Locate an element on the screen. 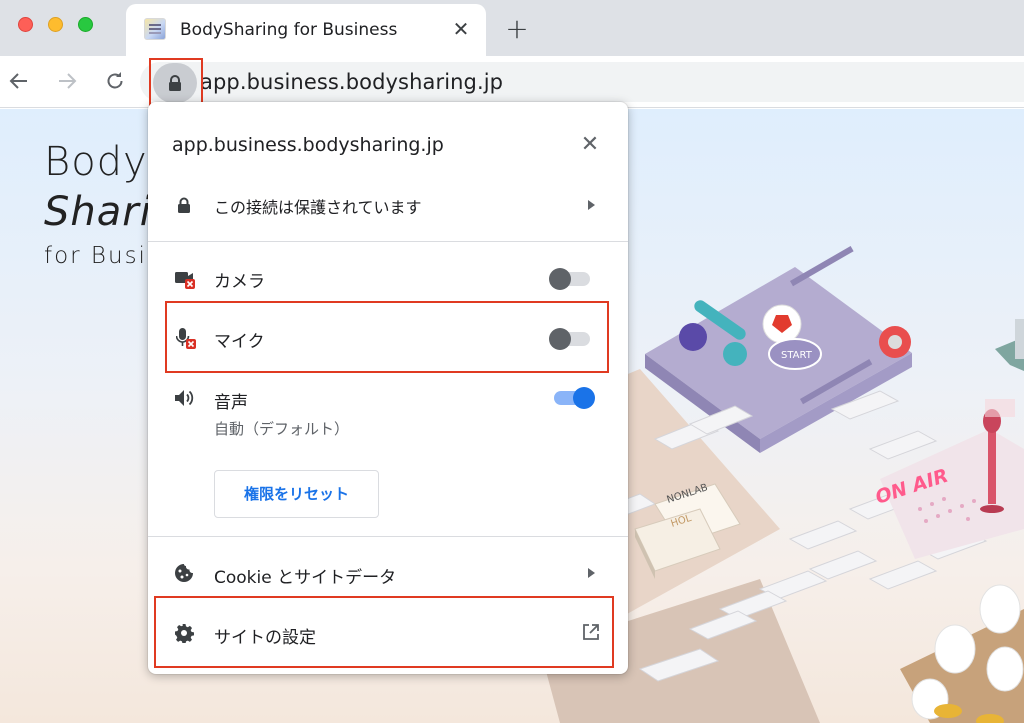  tab-close-icon: ✕ is located at coordinates (461, 29).